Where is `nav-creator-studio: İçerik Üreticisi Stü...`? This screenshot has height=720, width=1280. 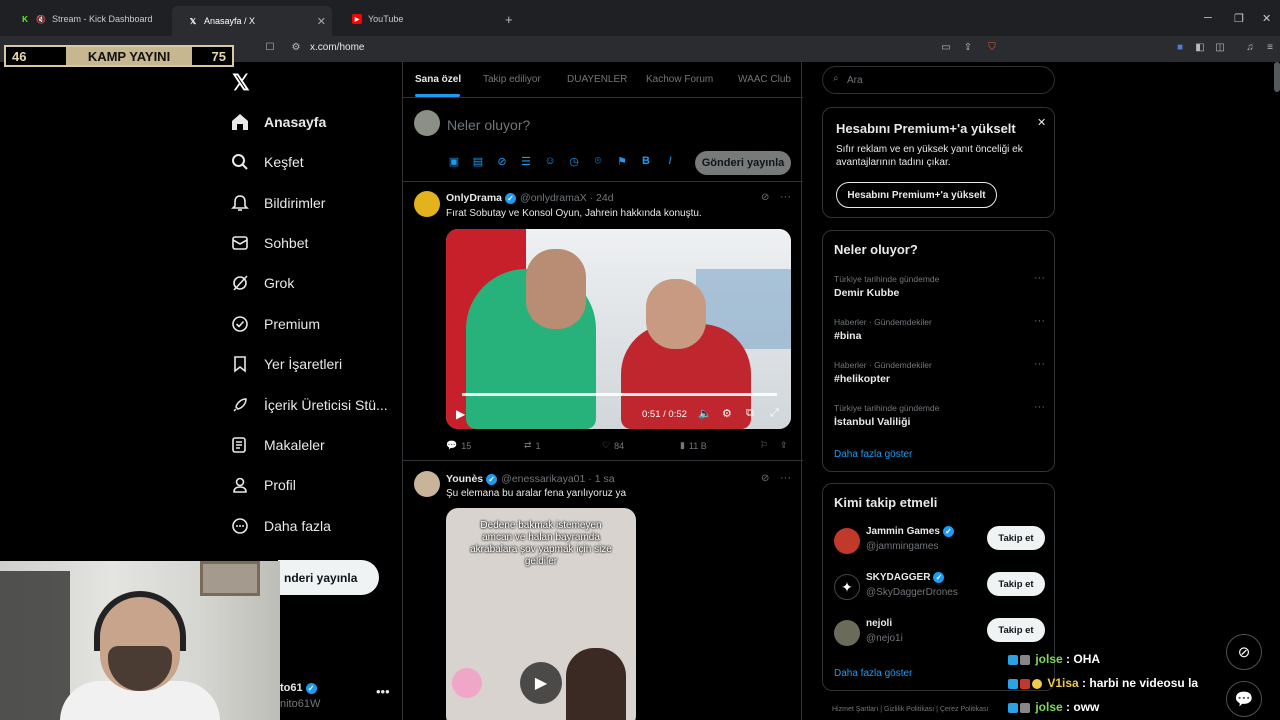
nav-creator-studio: İçerik Üreticisi Stü... is located at coordinates (309, 405).